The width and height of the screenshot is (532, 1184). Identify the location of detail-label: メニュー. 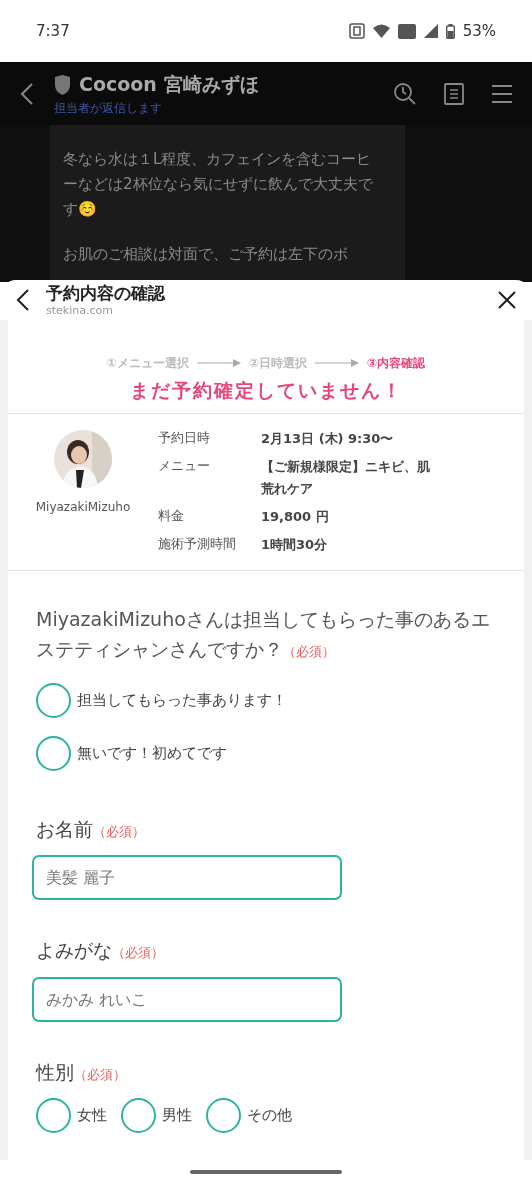
(184, 465).